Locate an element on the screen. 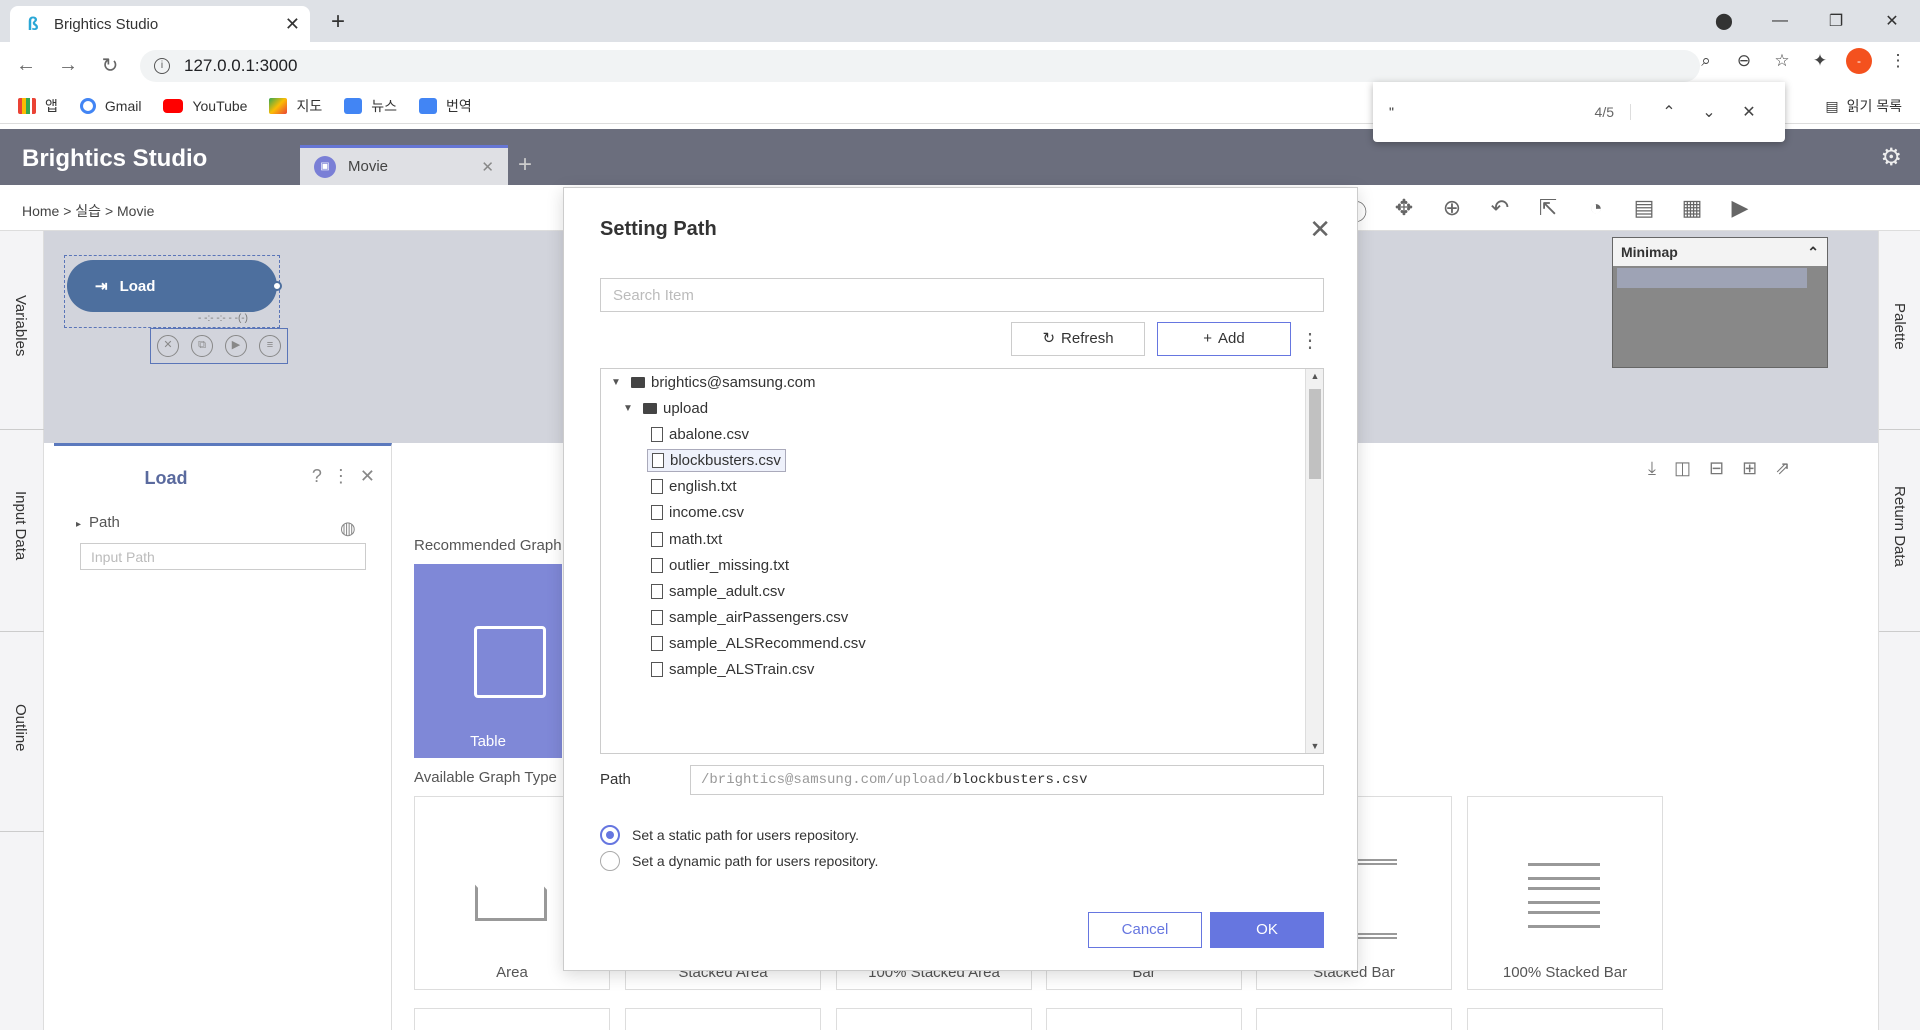 The height and width of the screenshot is (1030, 1920). forward-icon: → is located at coordinates (68, 65).